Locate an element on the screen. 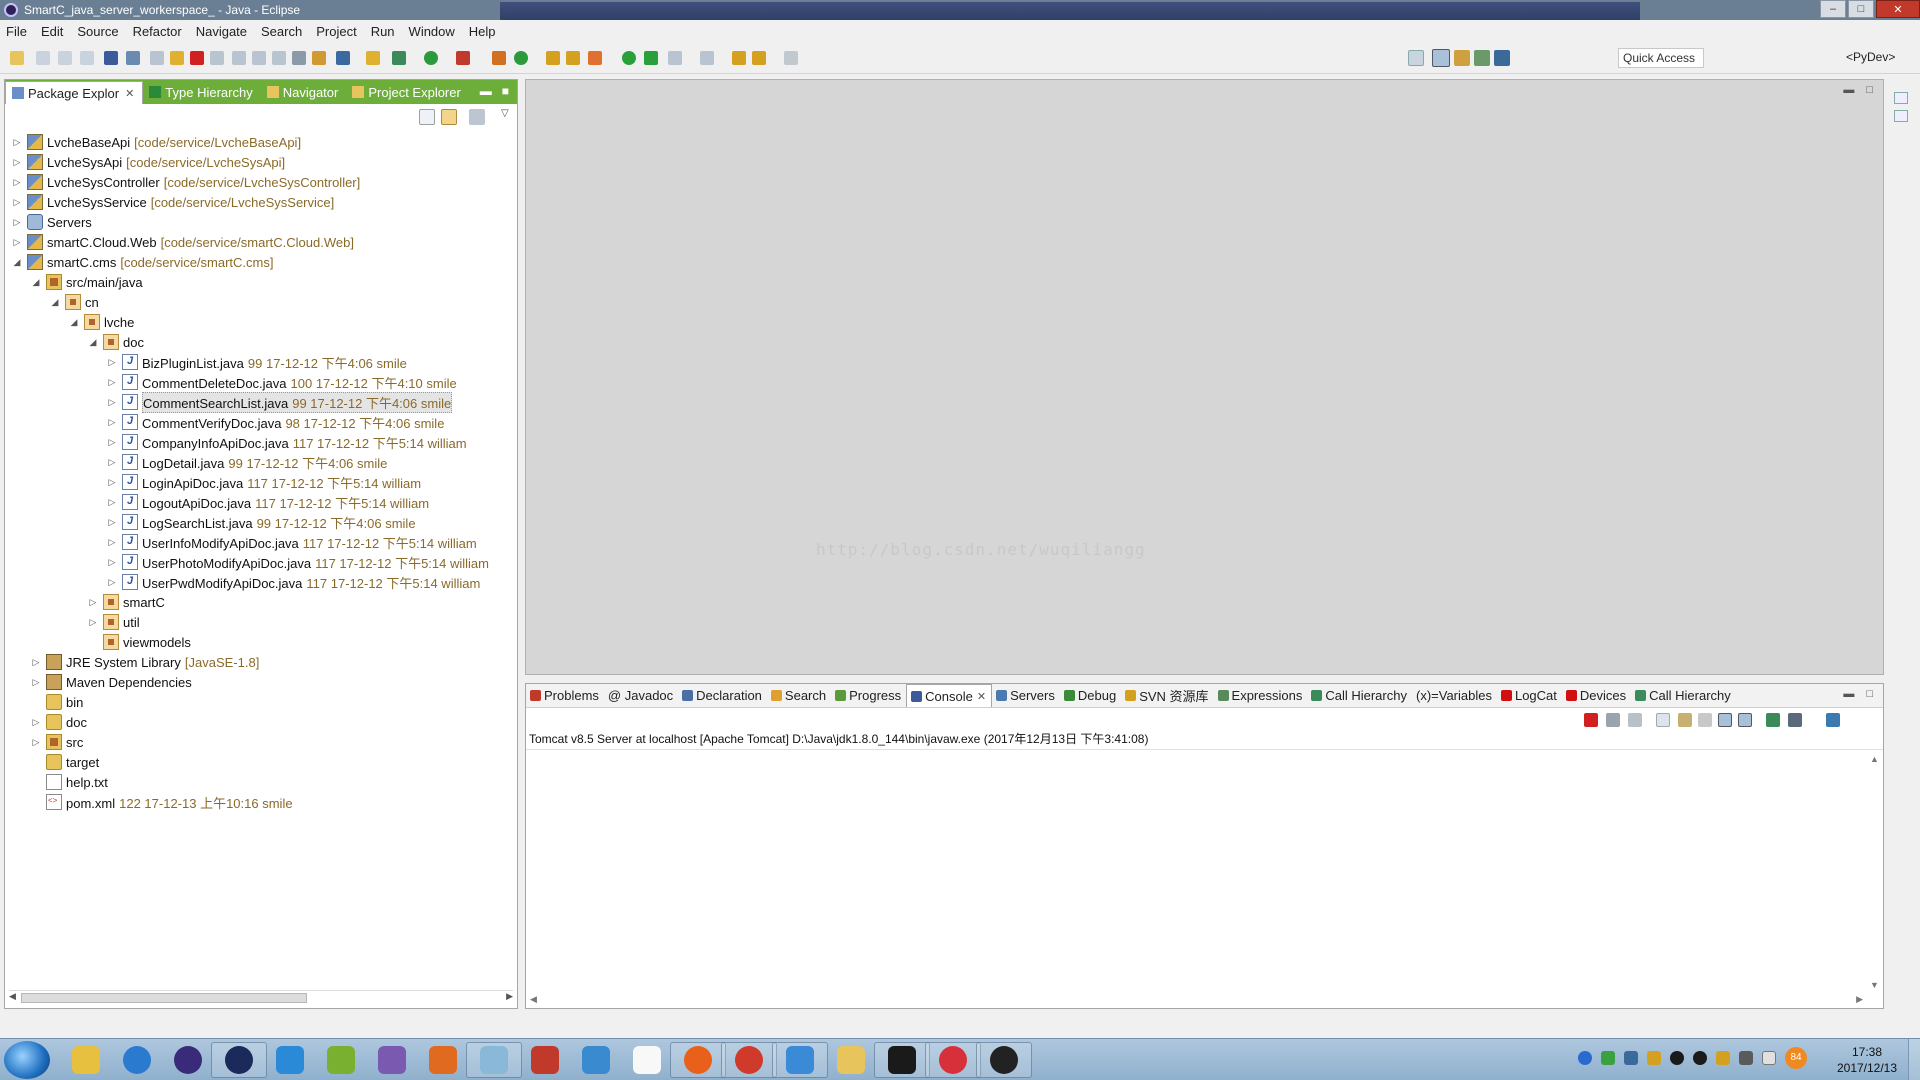  skip-breakpoints-icon is located at coordinates (133, 58).